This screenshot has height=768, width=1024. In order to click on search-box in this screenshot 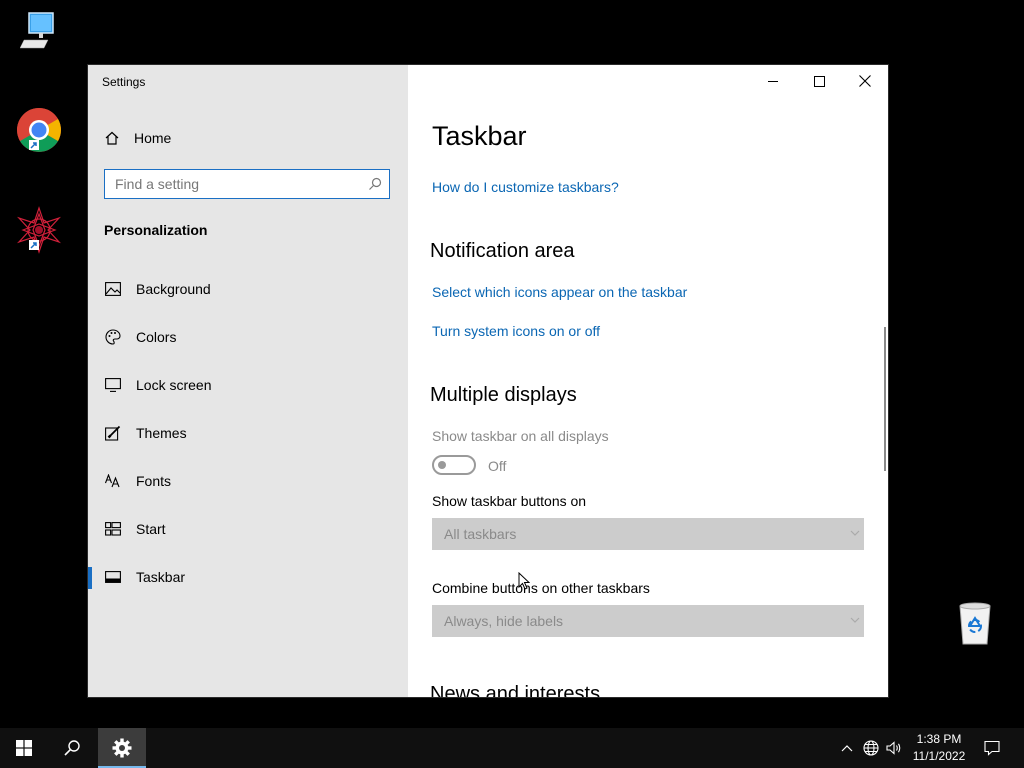, I will do `click(247, 184)`.